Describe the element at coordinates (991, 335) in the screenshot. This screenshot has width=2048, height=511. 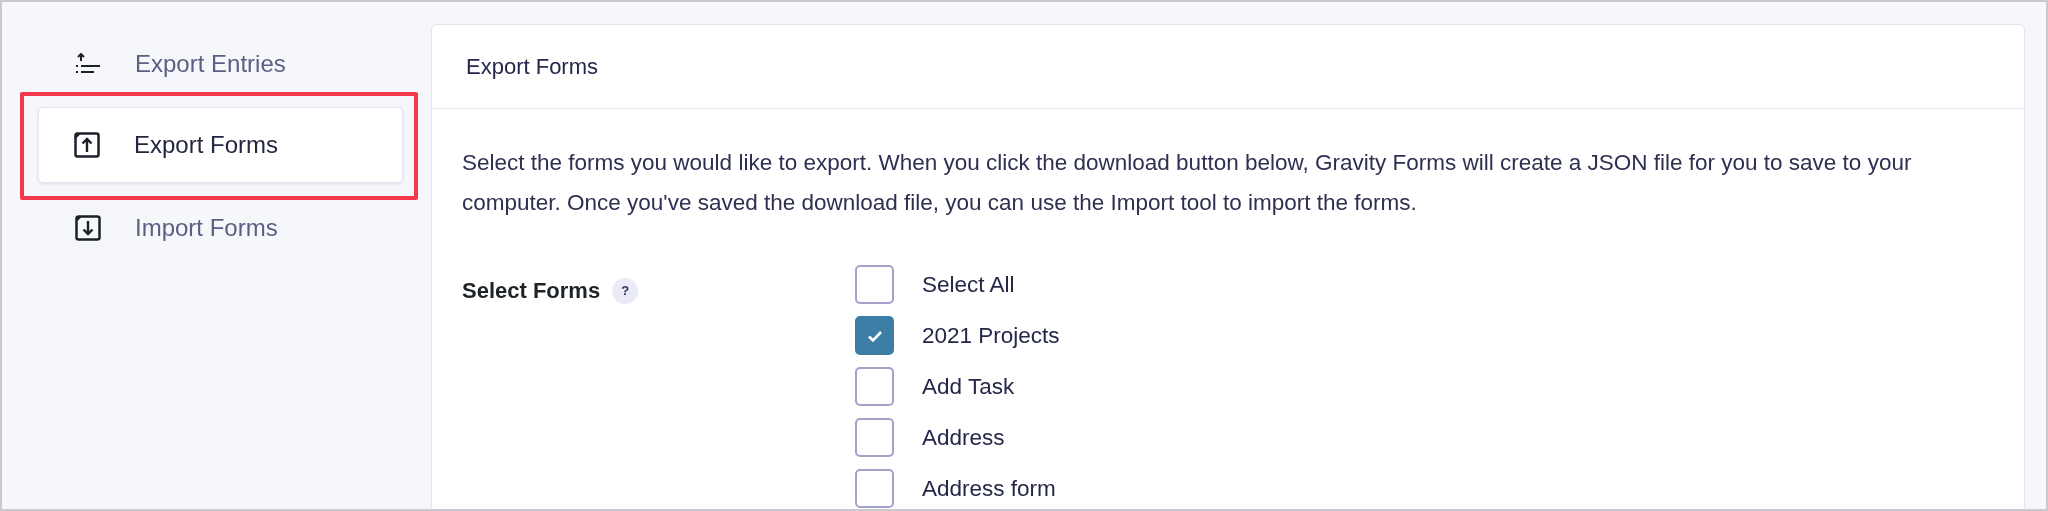
I see `option-label: 2021 Projects` at that location.